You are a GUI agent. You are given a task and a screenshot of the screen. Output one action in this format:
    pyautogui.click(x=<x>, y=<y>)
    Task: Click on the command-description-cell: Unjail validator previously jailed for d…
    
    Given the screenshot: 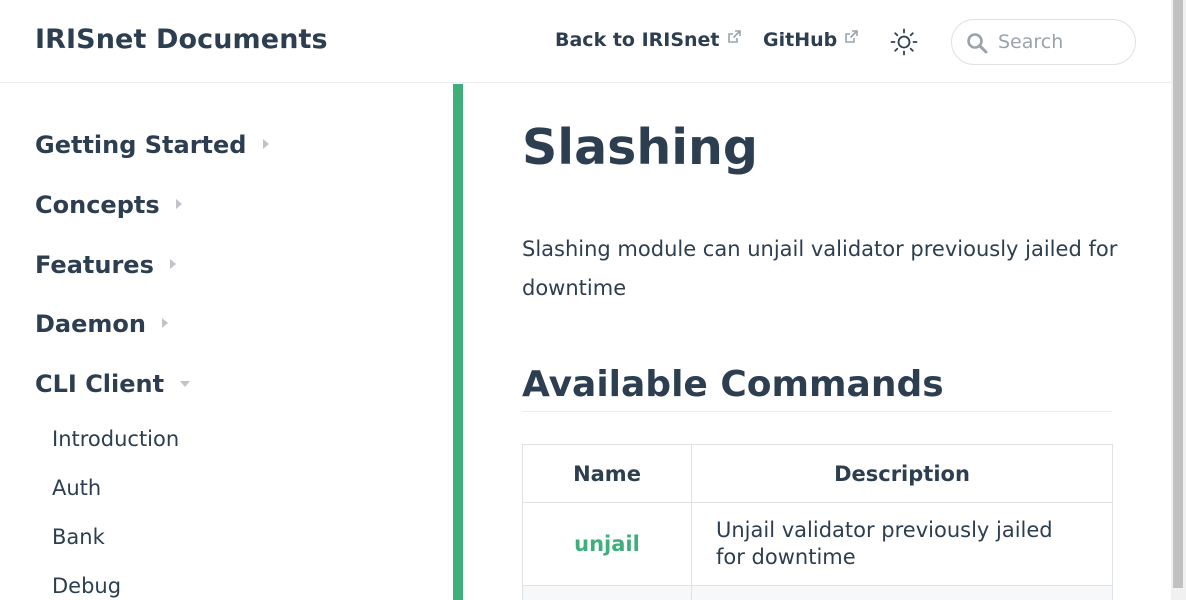 What is the action you would take?
    pyautogui.click(x=902, y=544)
    